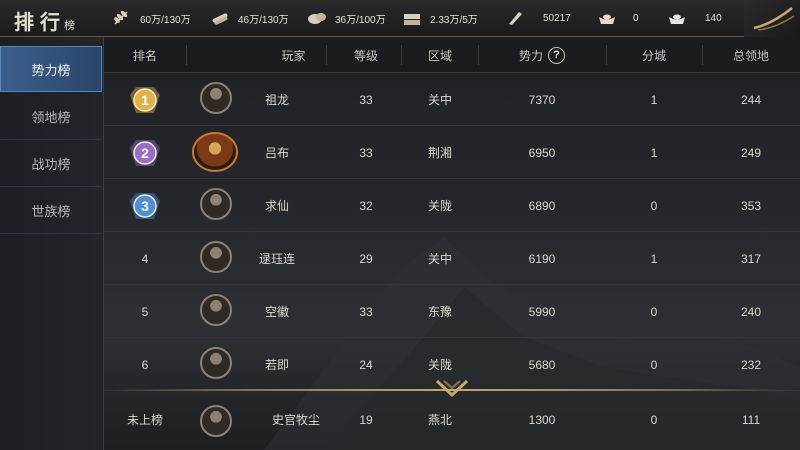 The height and width of the screenshot is (450, 800). I want to click on resource-stone: 36万/100万, so click(346, 18).